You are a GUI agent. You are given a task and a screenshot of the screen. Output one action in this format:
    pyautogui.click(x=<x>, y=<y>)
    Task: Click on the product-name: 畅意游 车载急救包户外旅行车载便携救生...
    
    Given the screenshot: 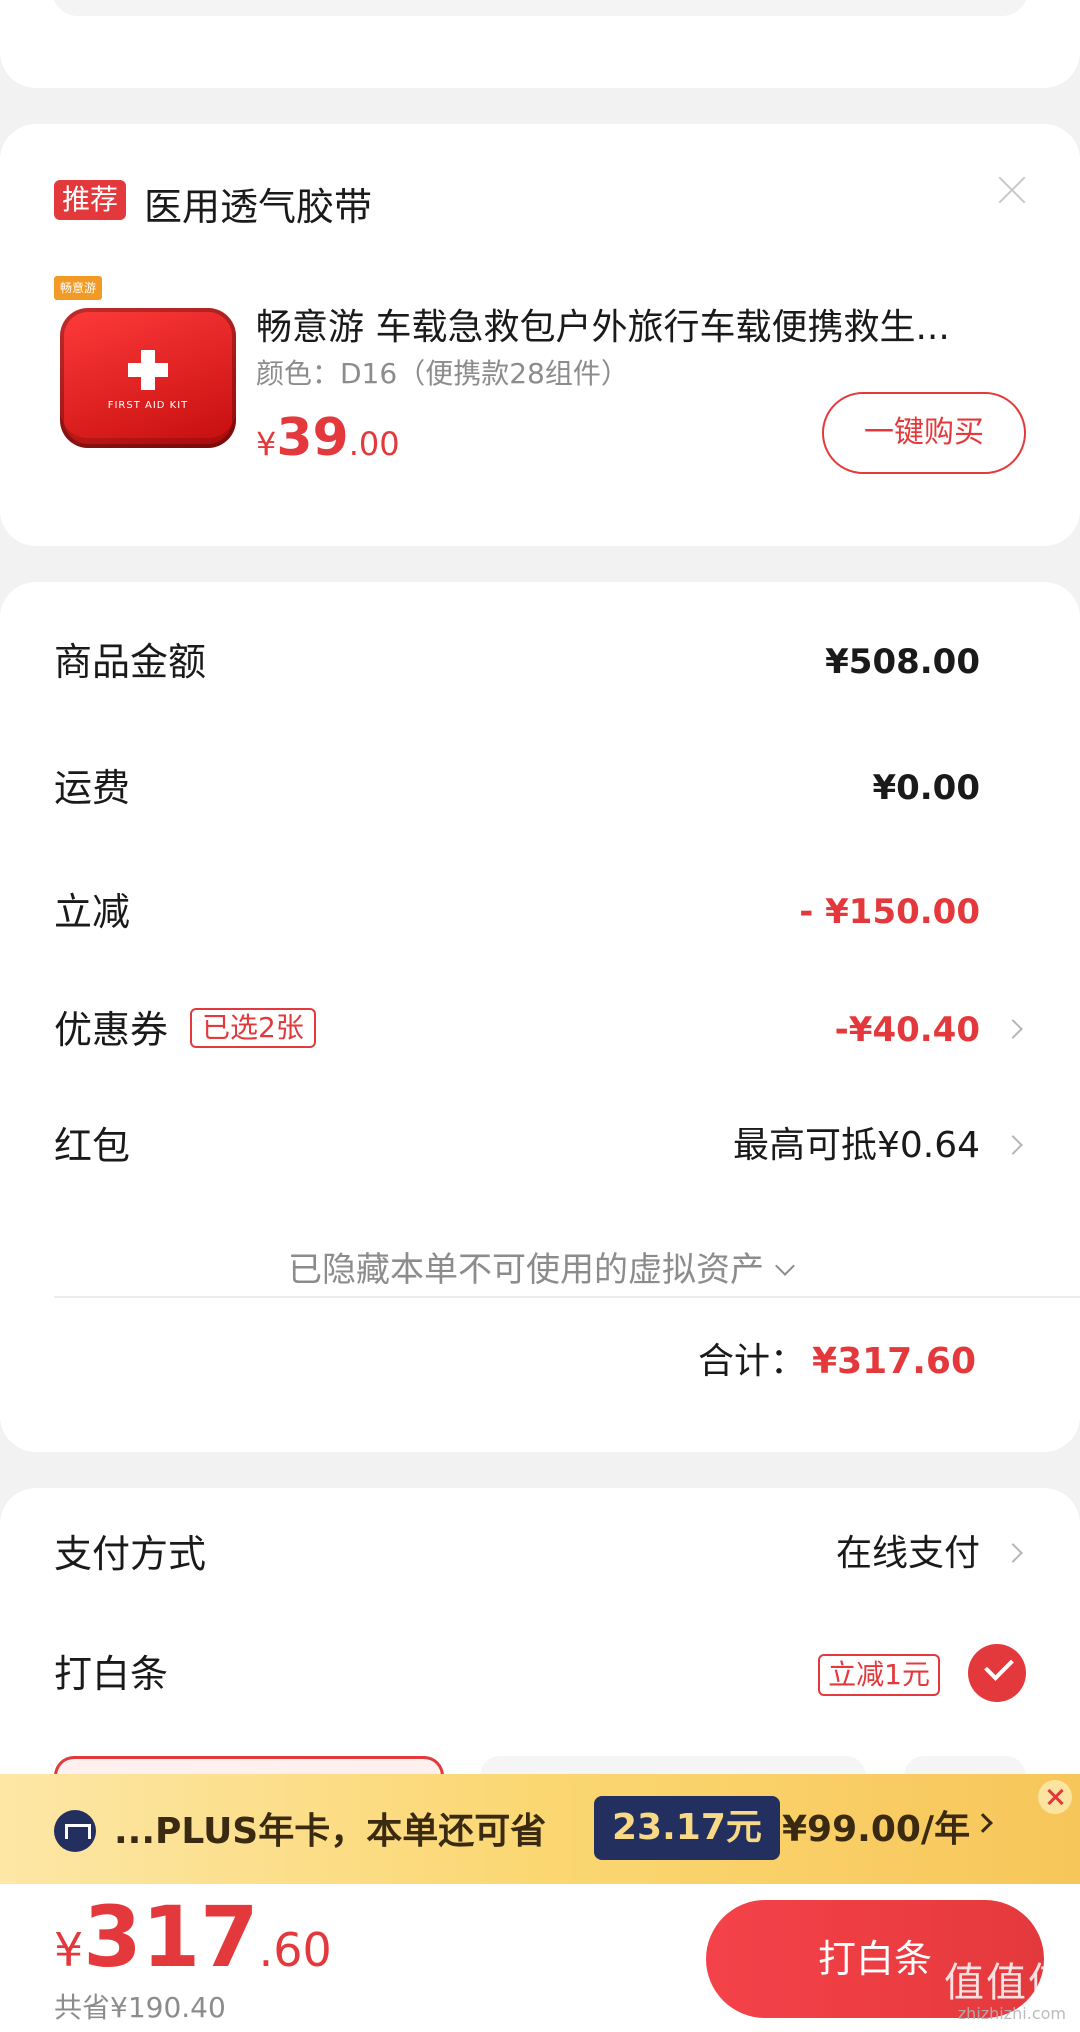 What is the action you would take?
    pyautogui.click(x=626, y=324)
    